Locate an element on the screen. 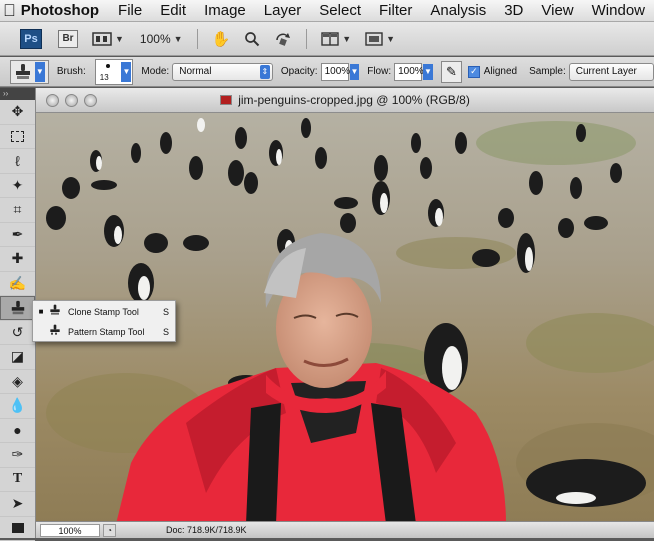 This screenshot has width=654, height=541. brush-tip-icon is located at coordinates (108, 66).